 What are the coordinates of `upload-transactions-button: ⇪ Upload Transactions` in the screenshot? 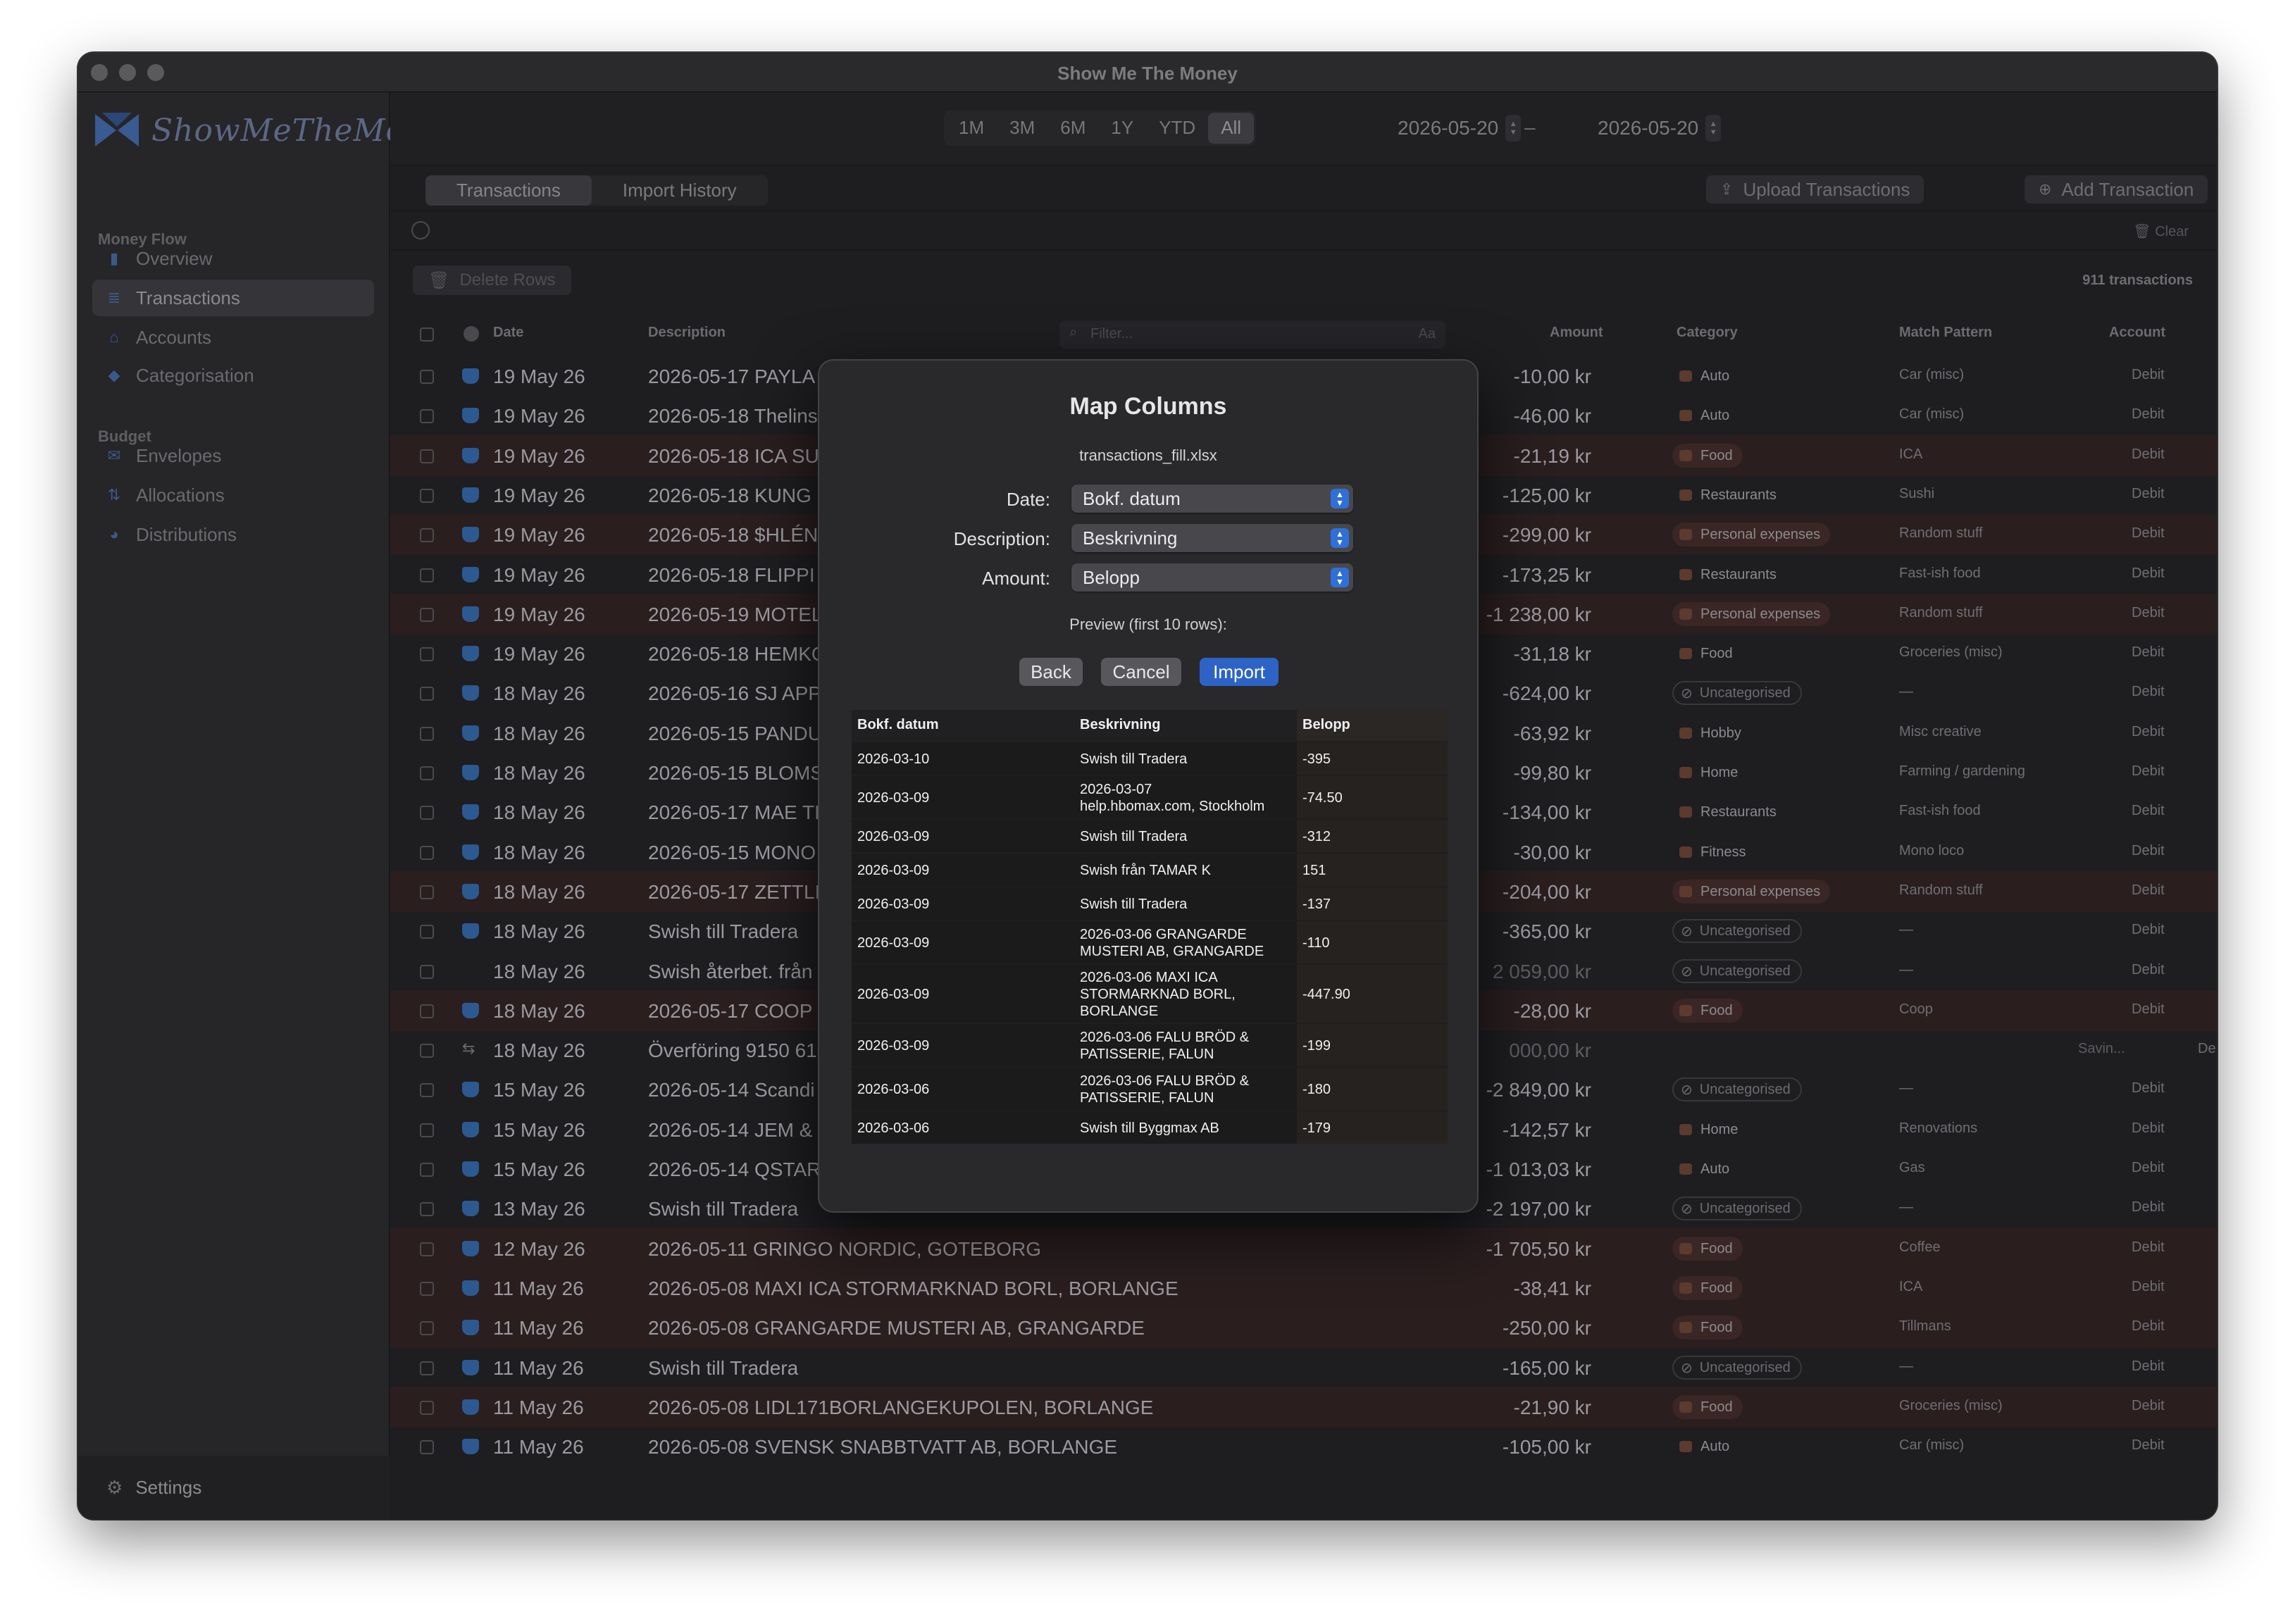 It's located at (1815, 189).